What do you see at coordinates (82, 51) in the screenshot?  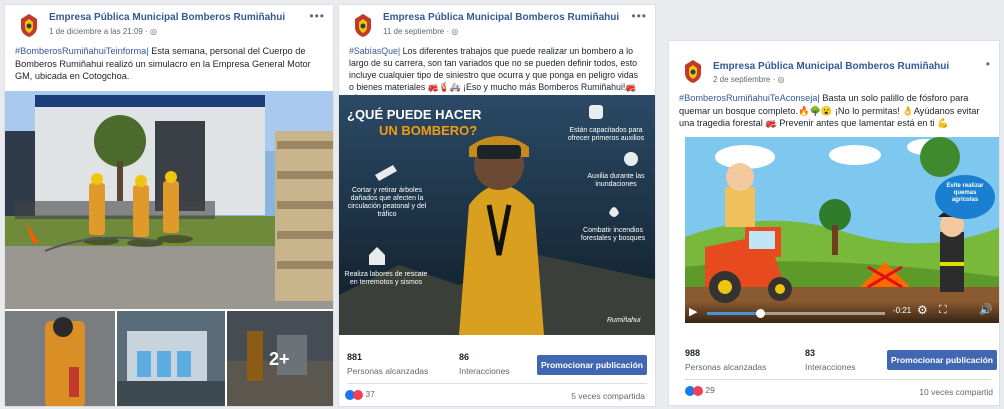 I see `hashtag-link: #BomberosRumiñahuiTeinforma|` at bounding box center [82, 51].